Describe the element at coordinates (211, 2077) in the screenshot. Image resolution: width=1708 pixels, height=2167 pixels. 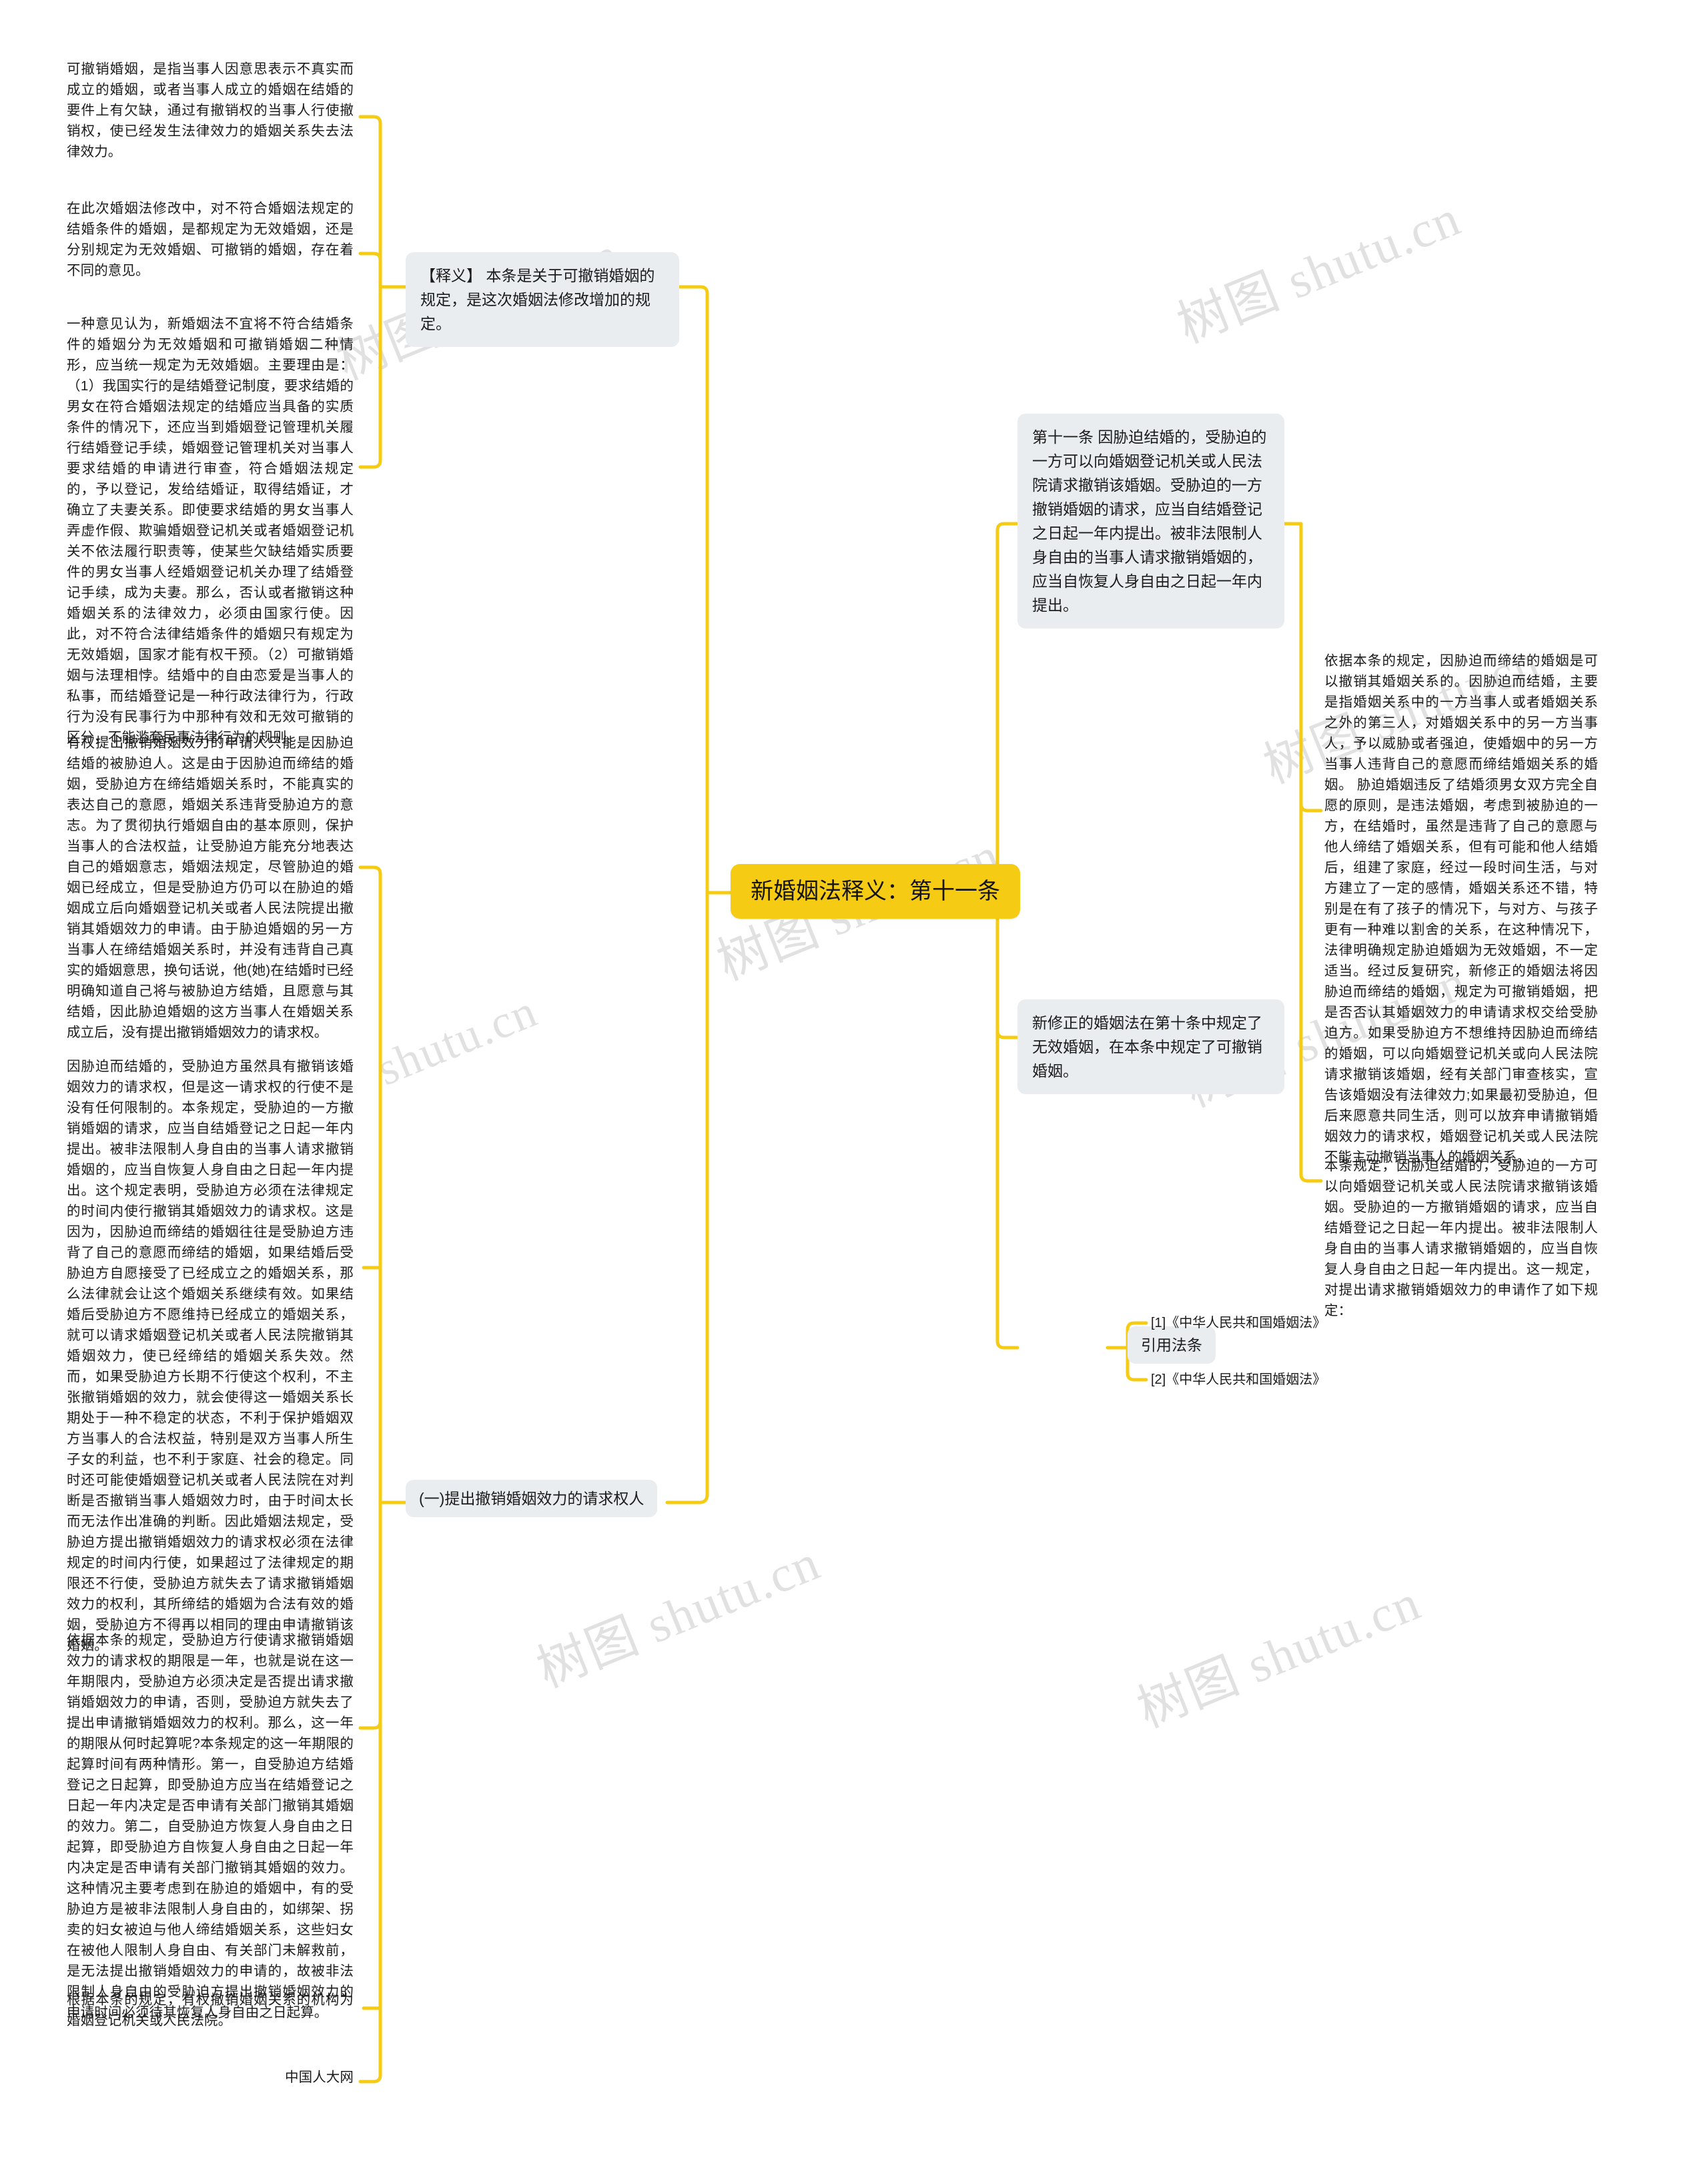
I see `leaf-source-label: 中国人大网` at that location.